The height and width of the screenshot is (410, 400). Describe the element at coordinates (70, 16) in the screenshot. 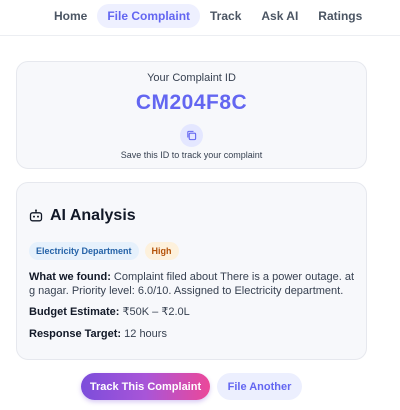

I see `nav-home: Home` at that location.